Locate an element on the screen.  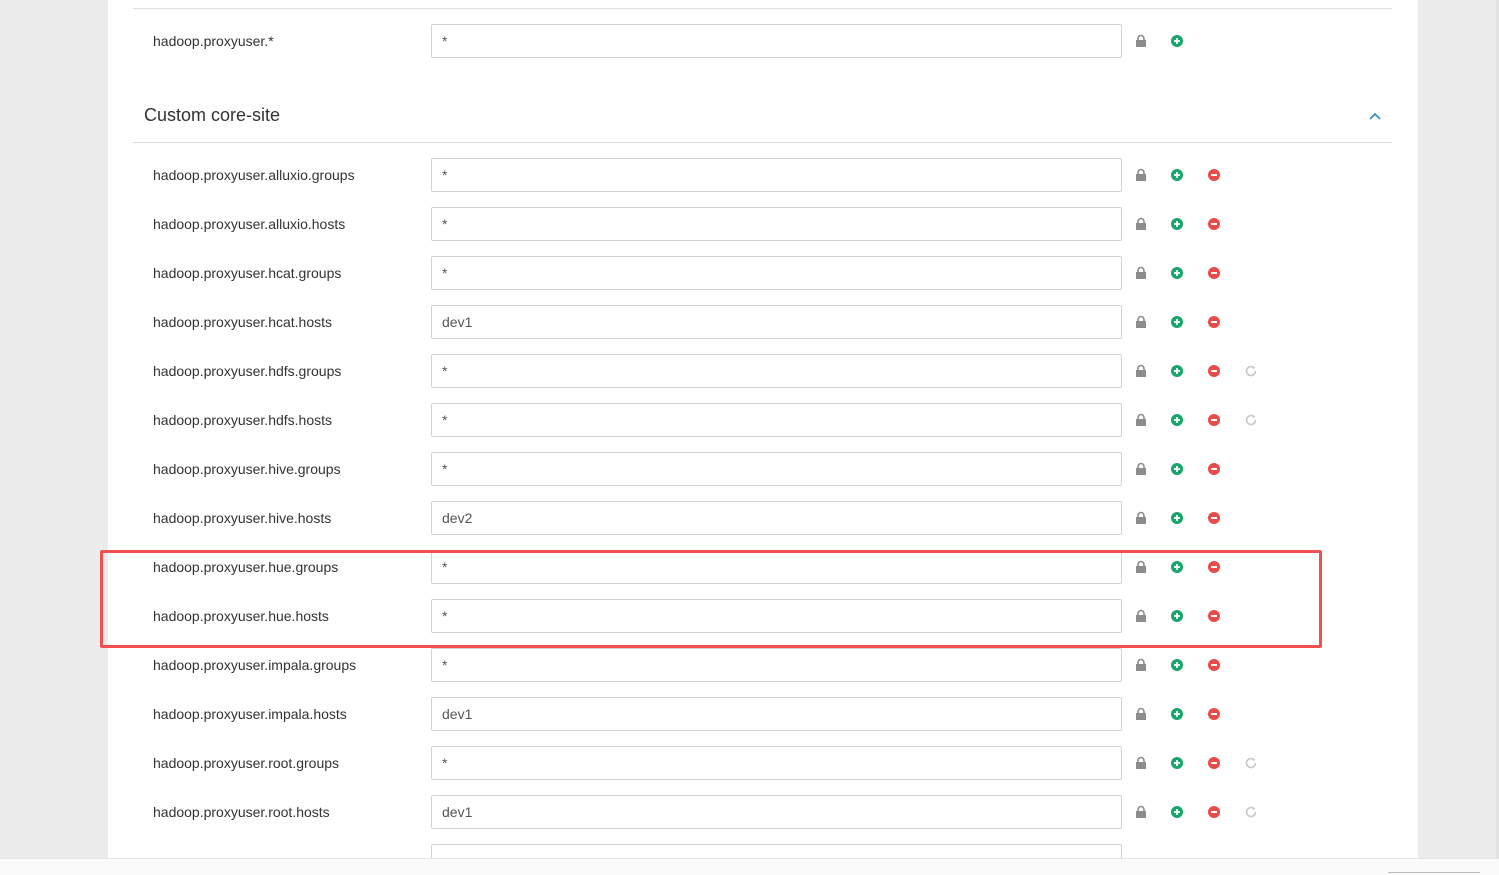
property-label: hadoop.proxyuser.* is located at coordinates (213, 41).